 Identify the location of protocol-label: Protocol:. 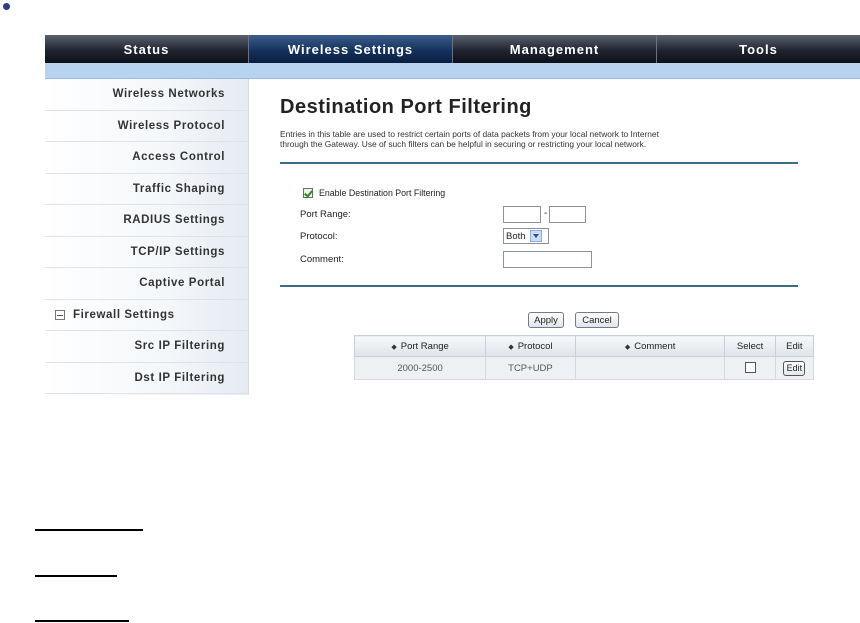
(319, 236).